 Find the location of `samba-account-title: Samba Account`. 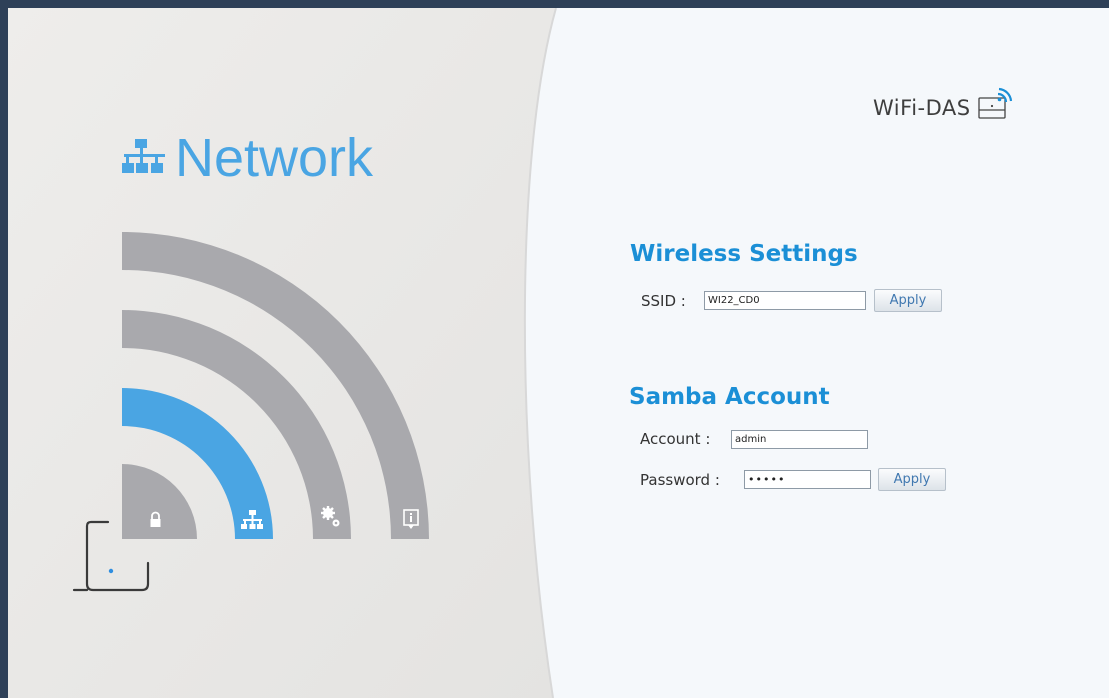

samba-account-title: Samba Account is located at coordinates (729, 397).